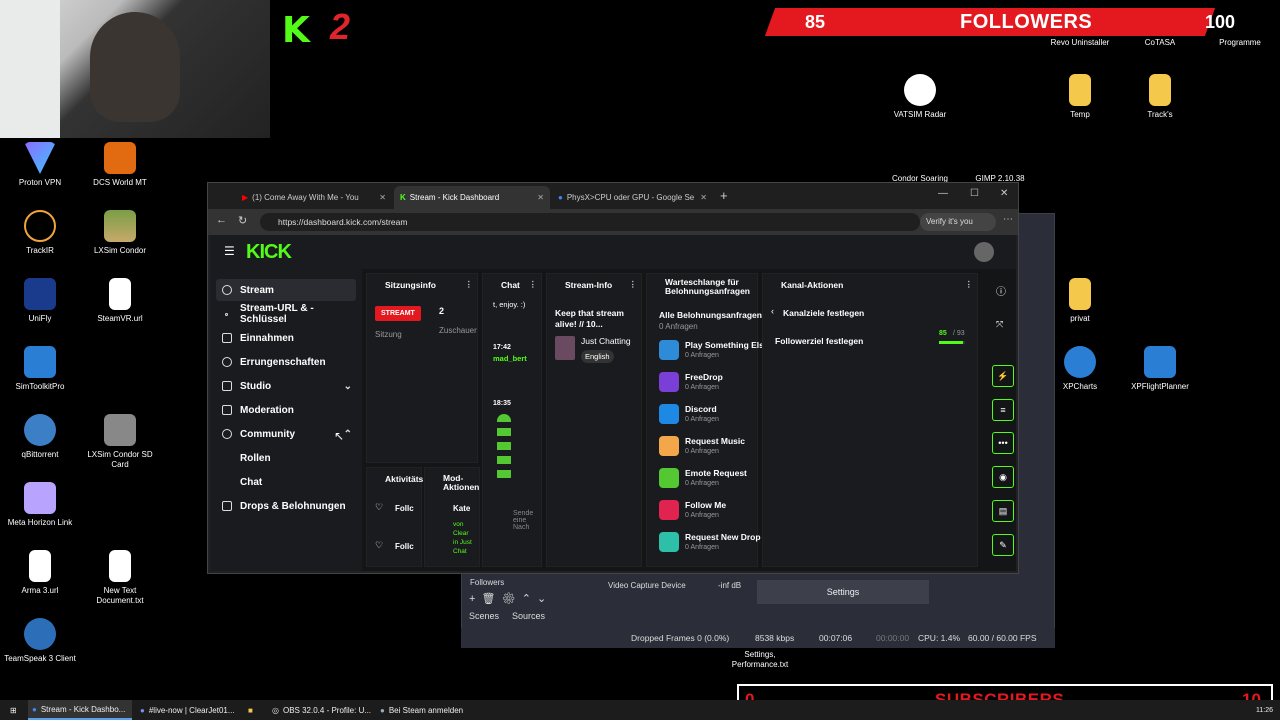  What do you see at coordinates (943, 193) in the screenshot?
I see `minimize-button: —` at bounding box center [943, 193].